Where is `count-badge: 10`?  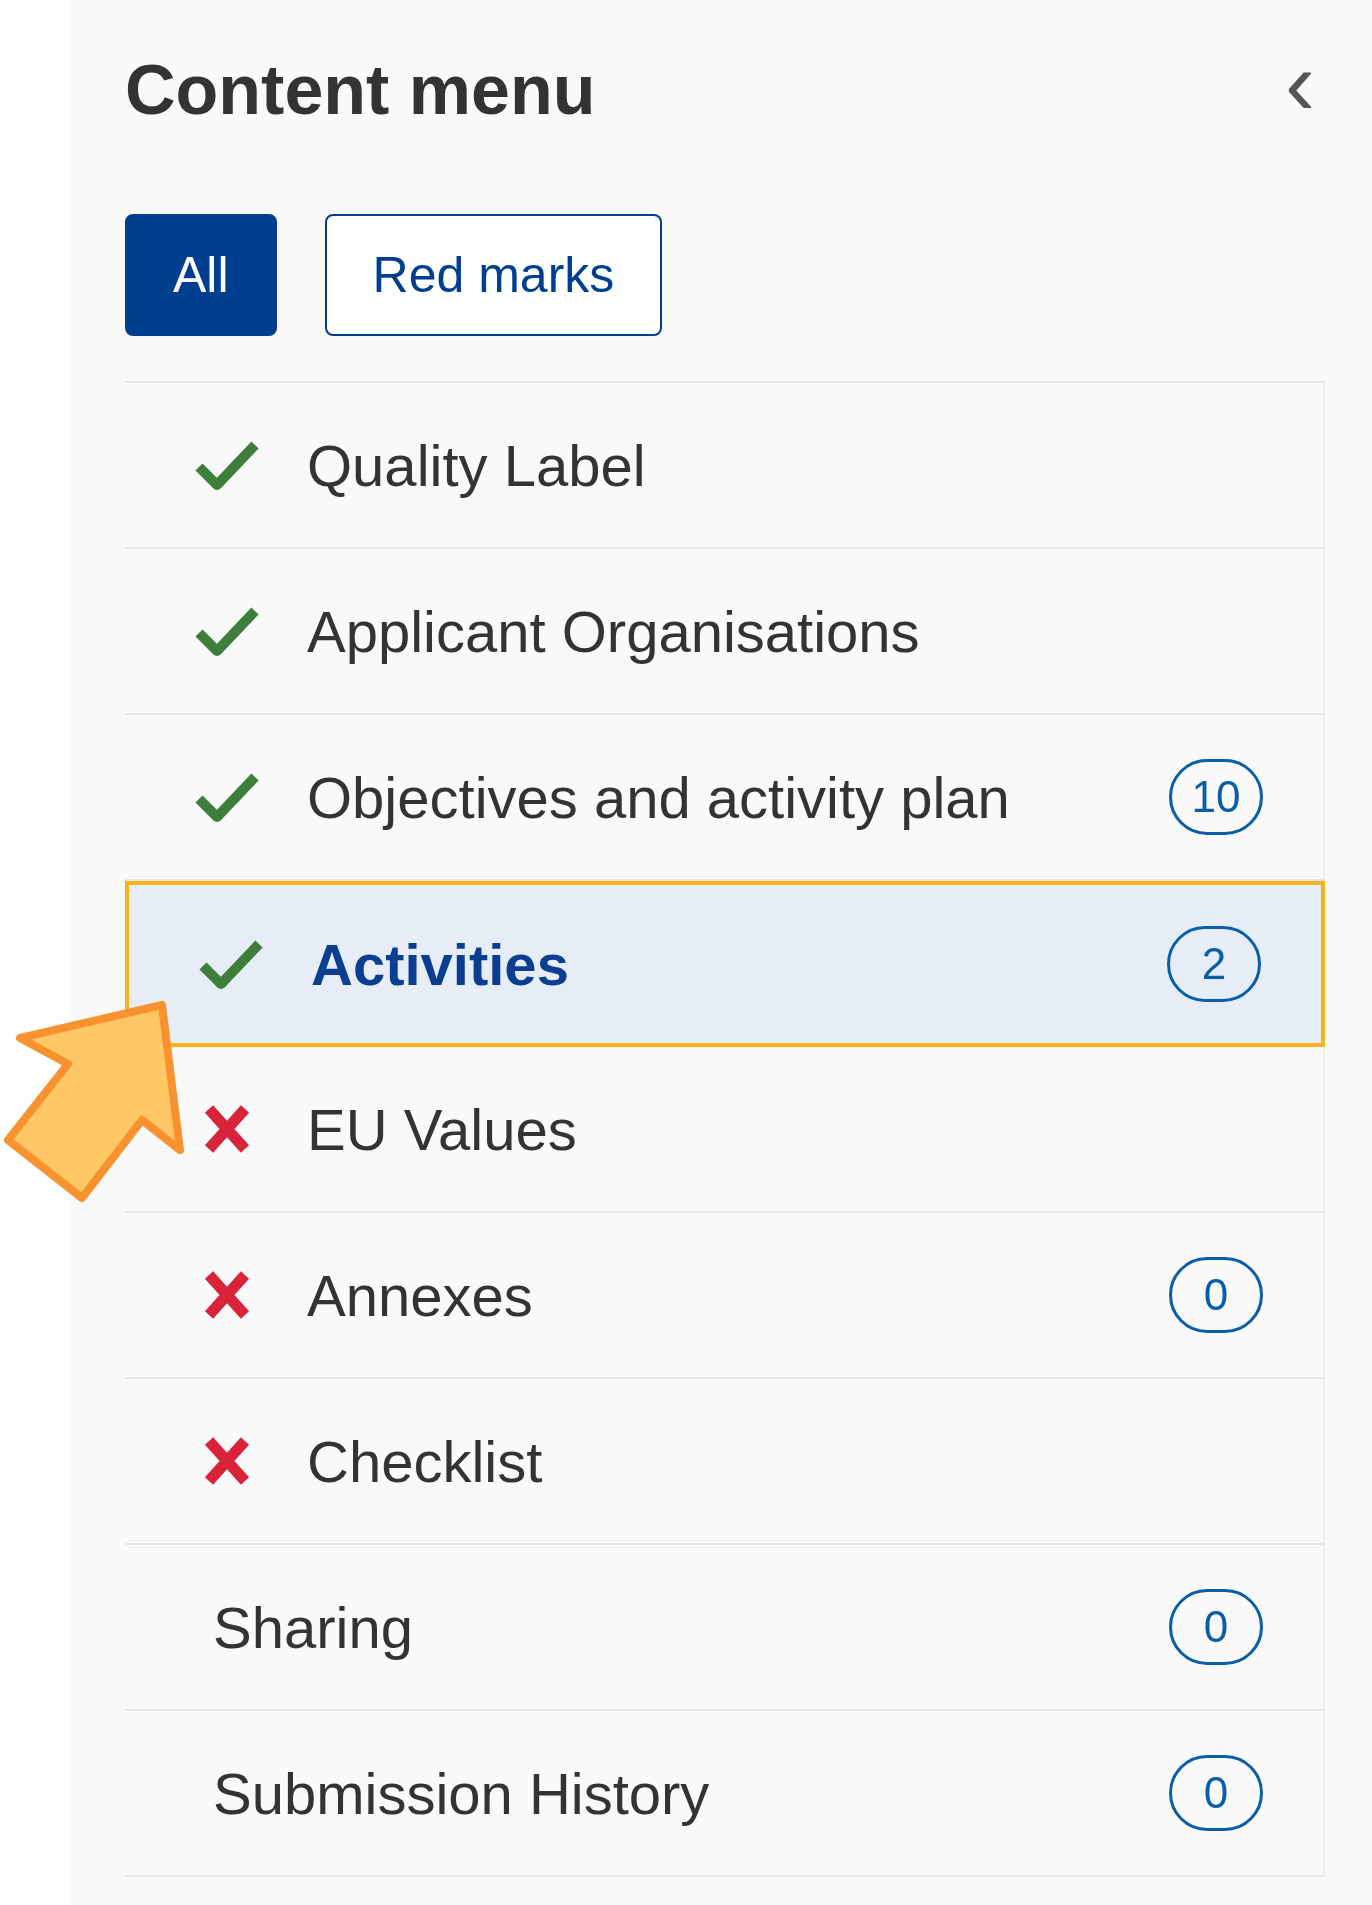
count-badge: 10 is located at coordinates (1216, 797).